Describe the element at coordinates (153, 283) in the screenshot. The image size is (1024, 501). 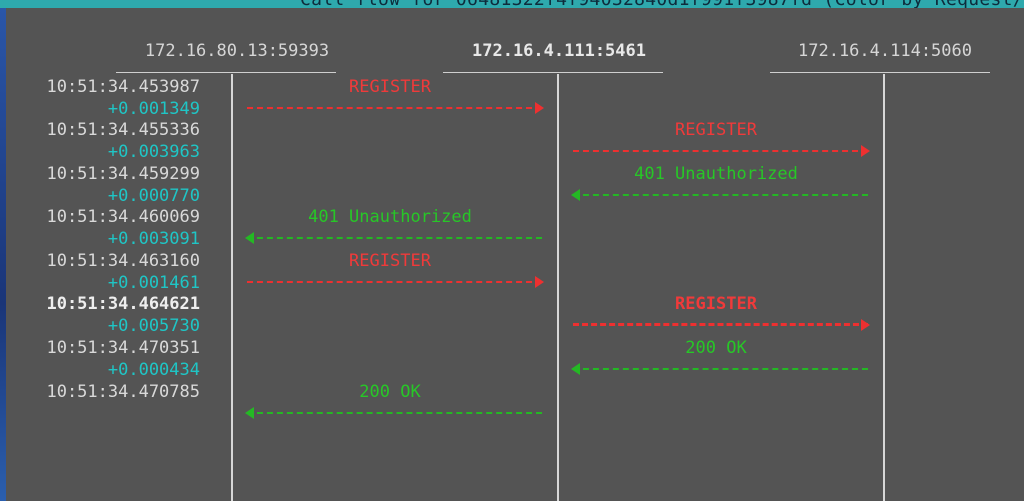
I see `message-delta: +0.001461` at that location.